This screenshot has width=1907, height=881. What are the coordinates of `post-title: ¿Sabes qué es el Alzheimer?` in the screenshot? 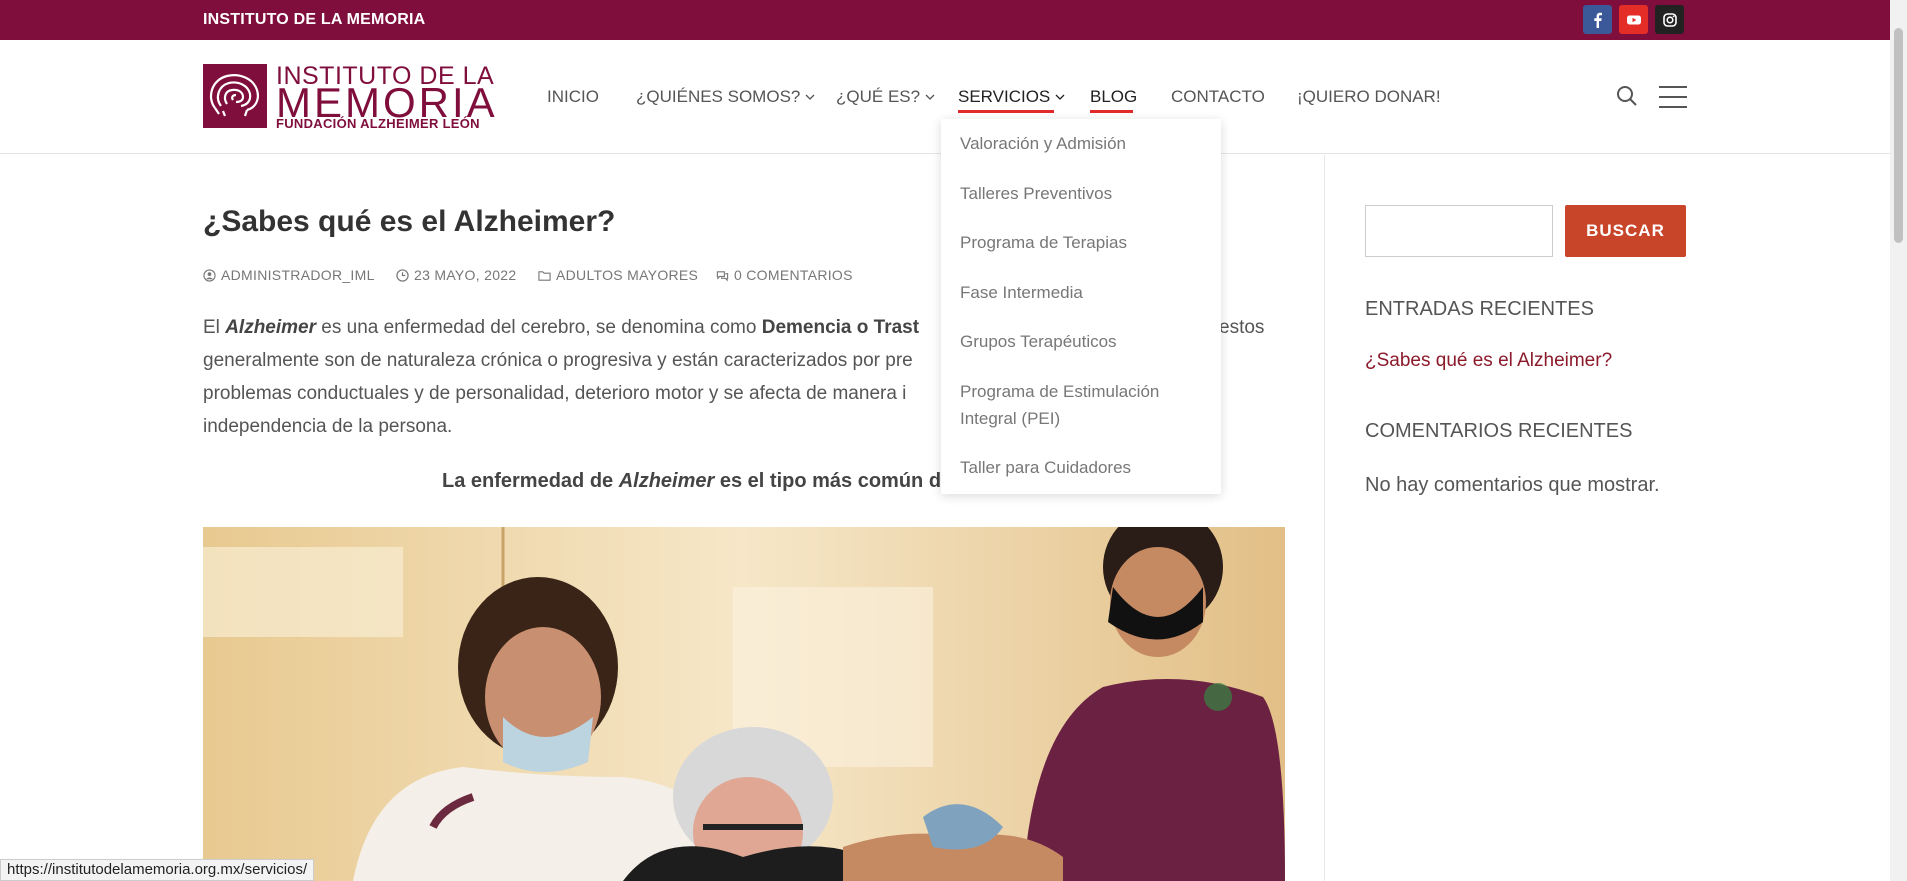 It's located at (409, 221).